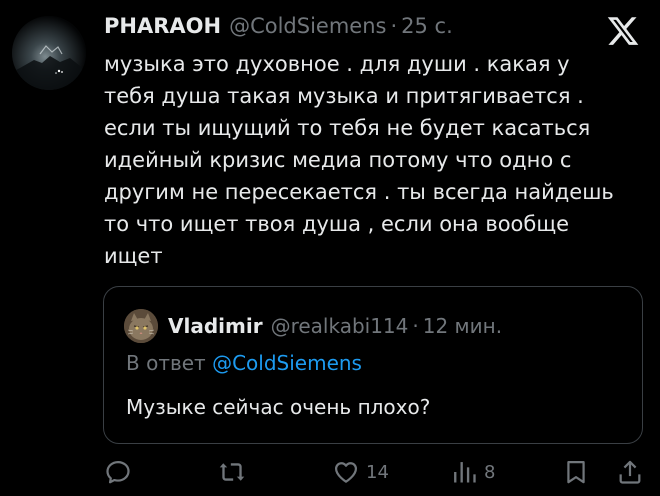 This screenshot has width=660, height=496. What do you see at coordinates (278, 407) in the screenshot?
I see `quoted-tweet-text: Музыке сейчас очень плохо?` at bounding box center [278, 407].